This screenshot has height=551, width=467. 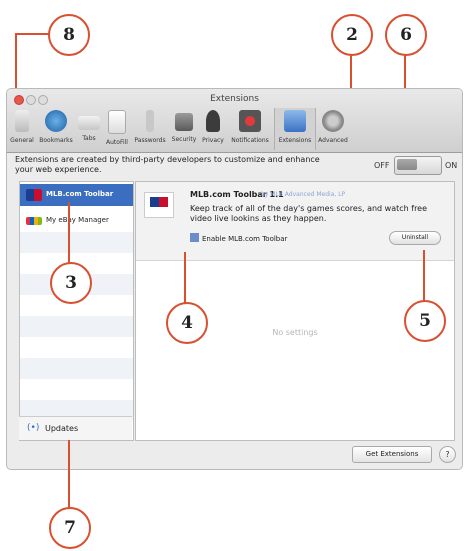 I want to click on enable-extension-checkbox: Enable MLB.com Toolbar, so click(x=238, y=238).